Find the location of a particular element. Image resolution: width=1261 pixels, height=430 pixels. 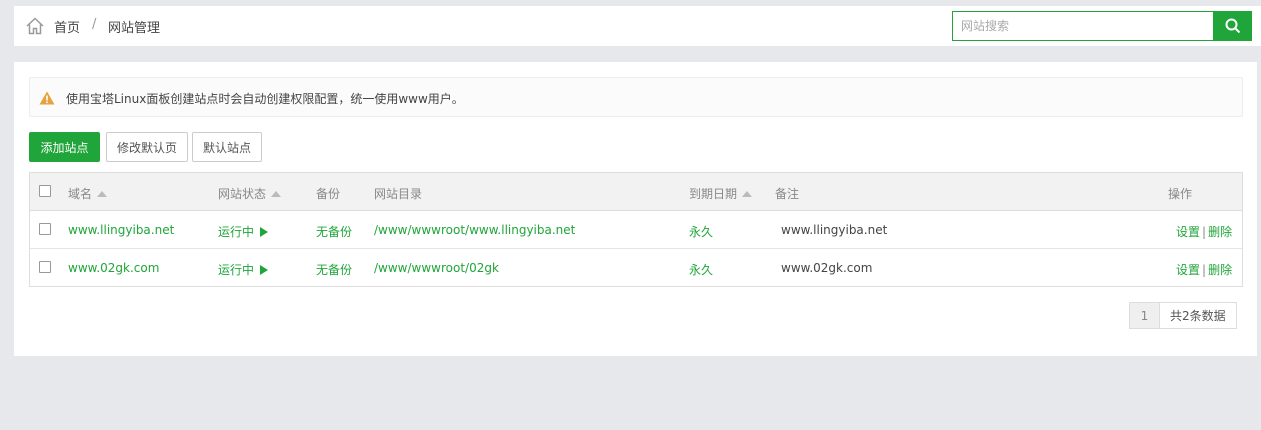

breadcrumb-home: 首页 is located at coordinates (67, 26).